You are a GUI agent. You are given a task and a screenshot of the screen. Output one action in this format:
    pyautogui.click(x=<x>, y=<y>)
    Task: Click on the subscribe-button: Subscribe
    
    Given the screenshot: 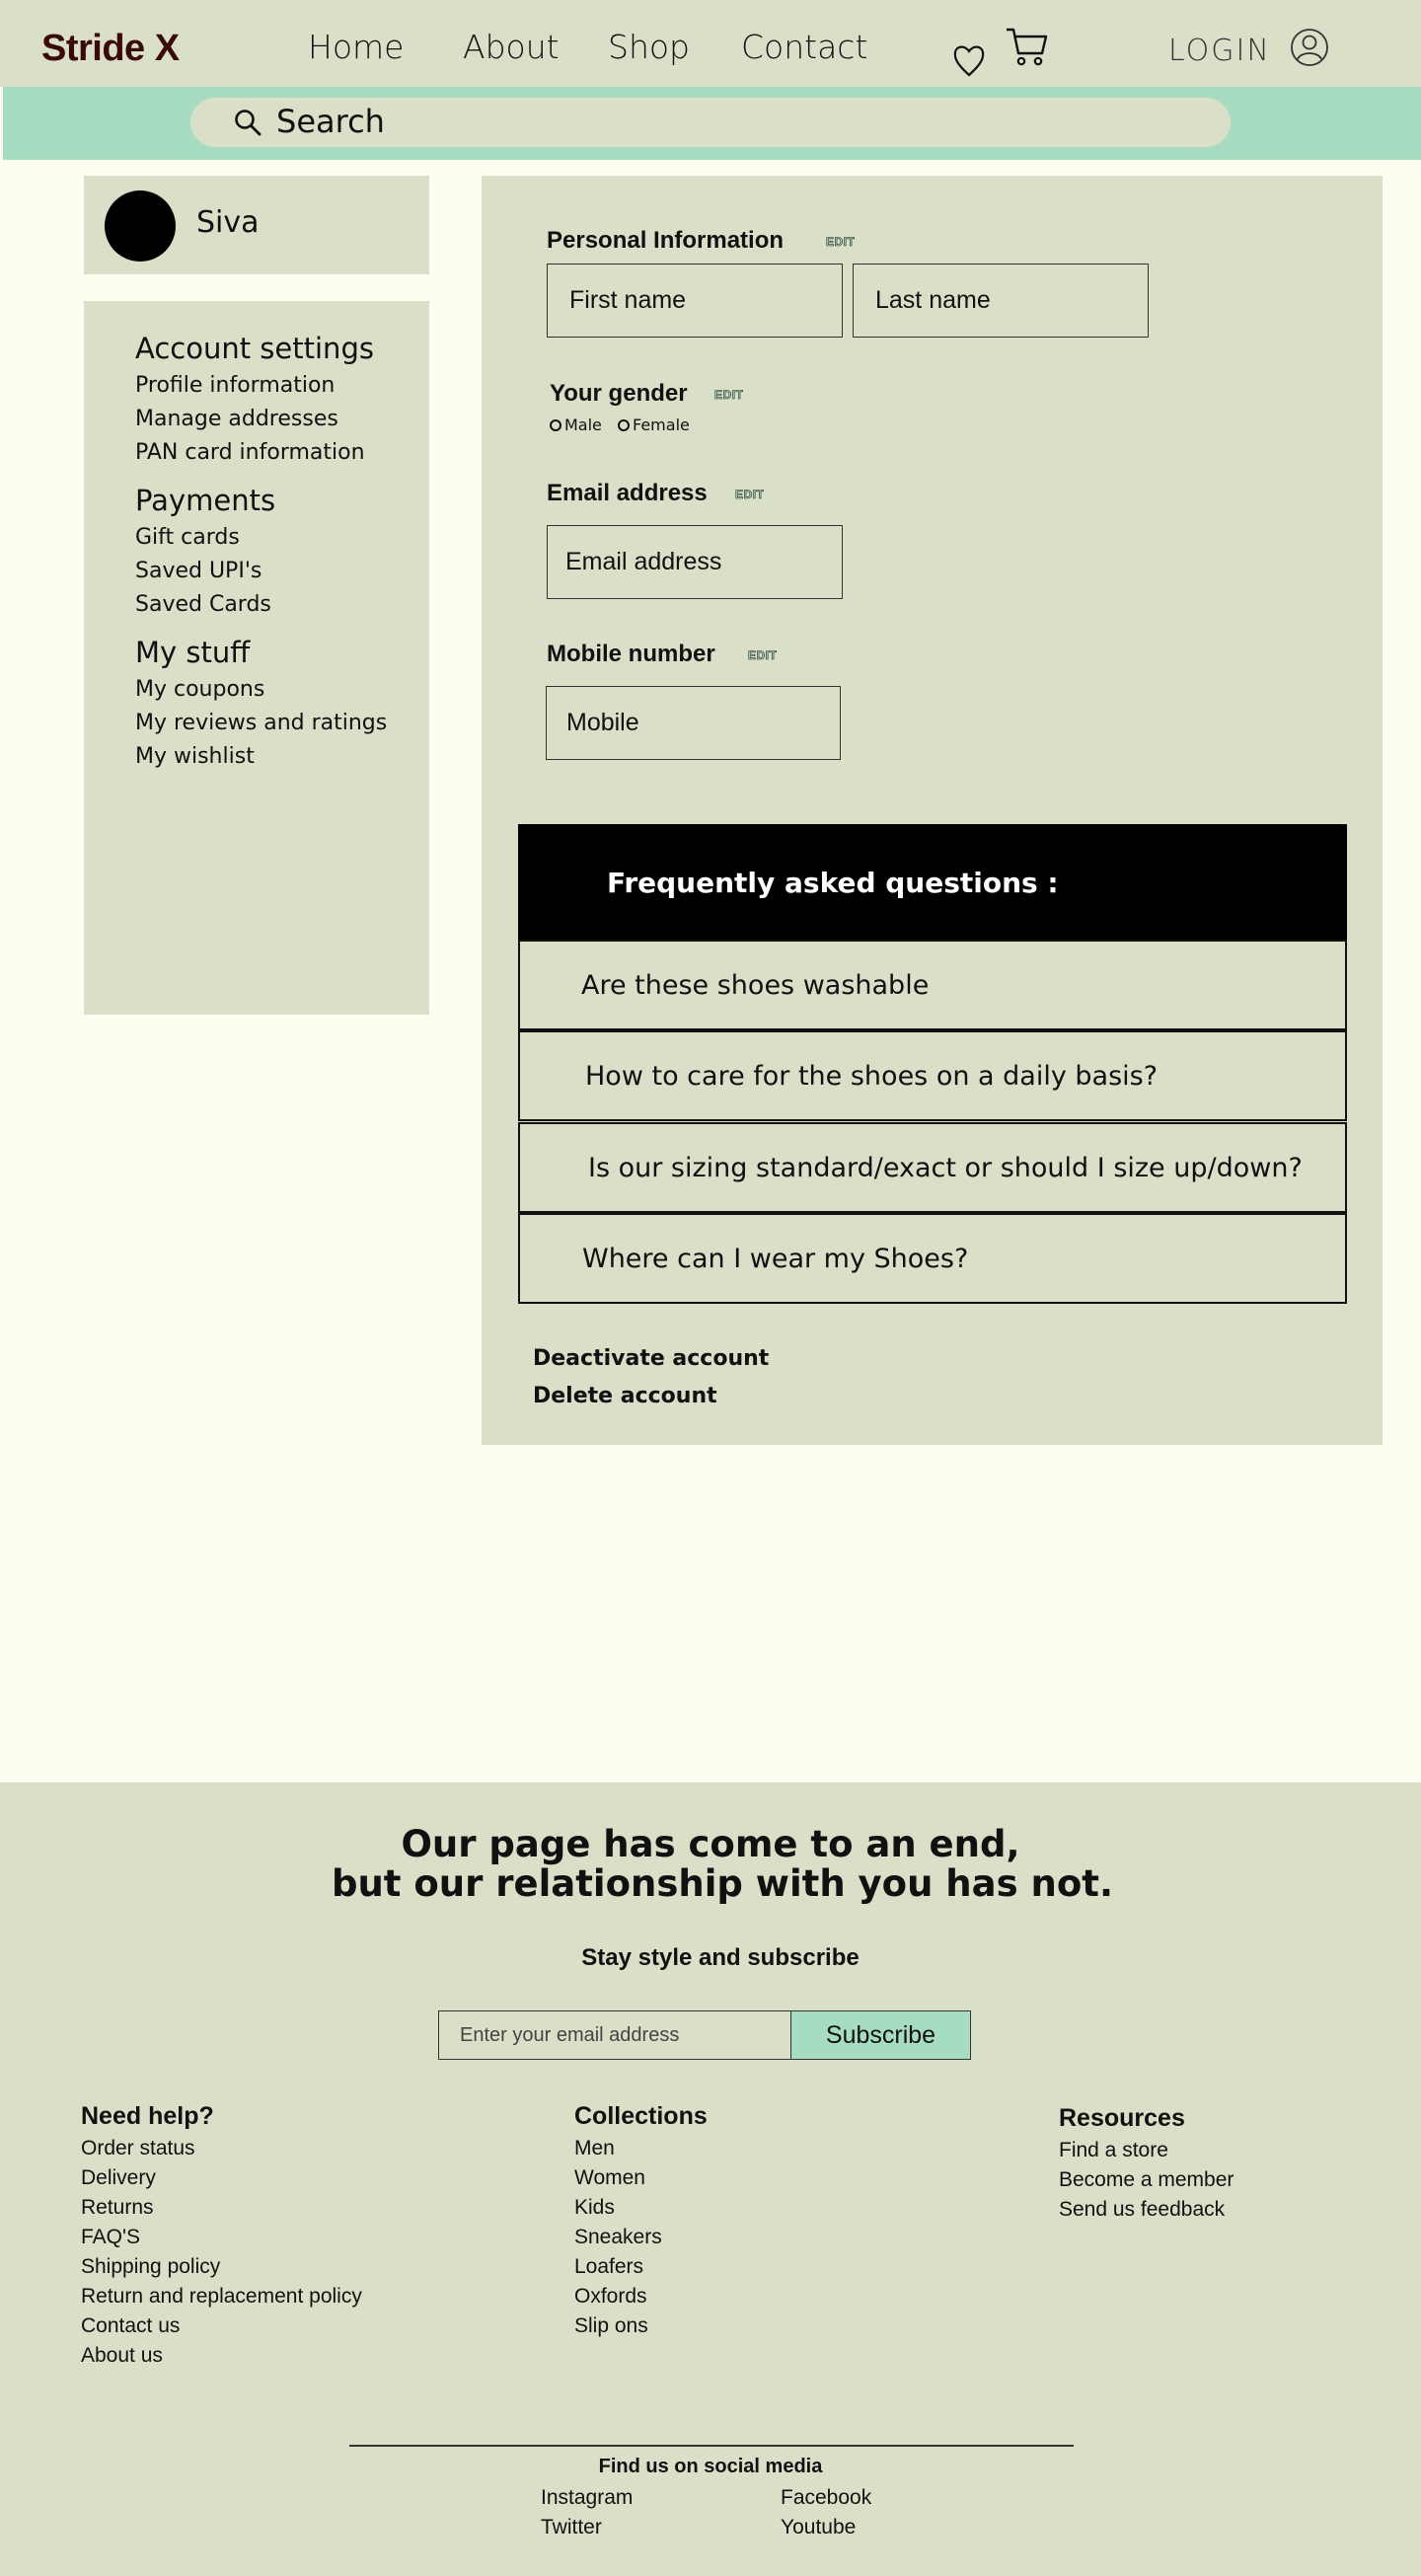 What is the action you would take?
    pyautogui.click(x=880, y=2035)
    